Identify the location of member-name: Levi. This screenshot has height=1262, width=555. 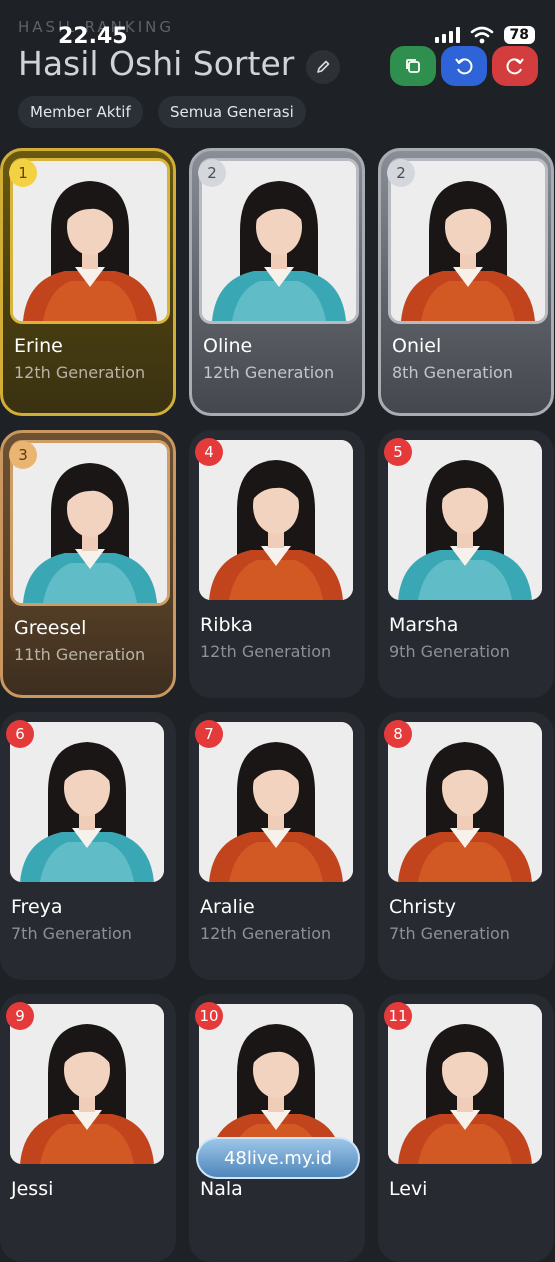
(408, 1189).